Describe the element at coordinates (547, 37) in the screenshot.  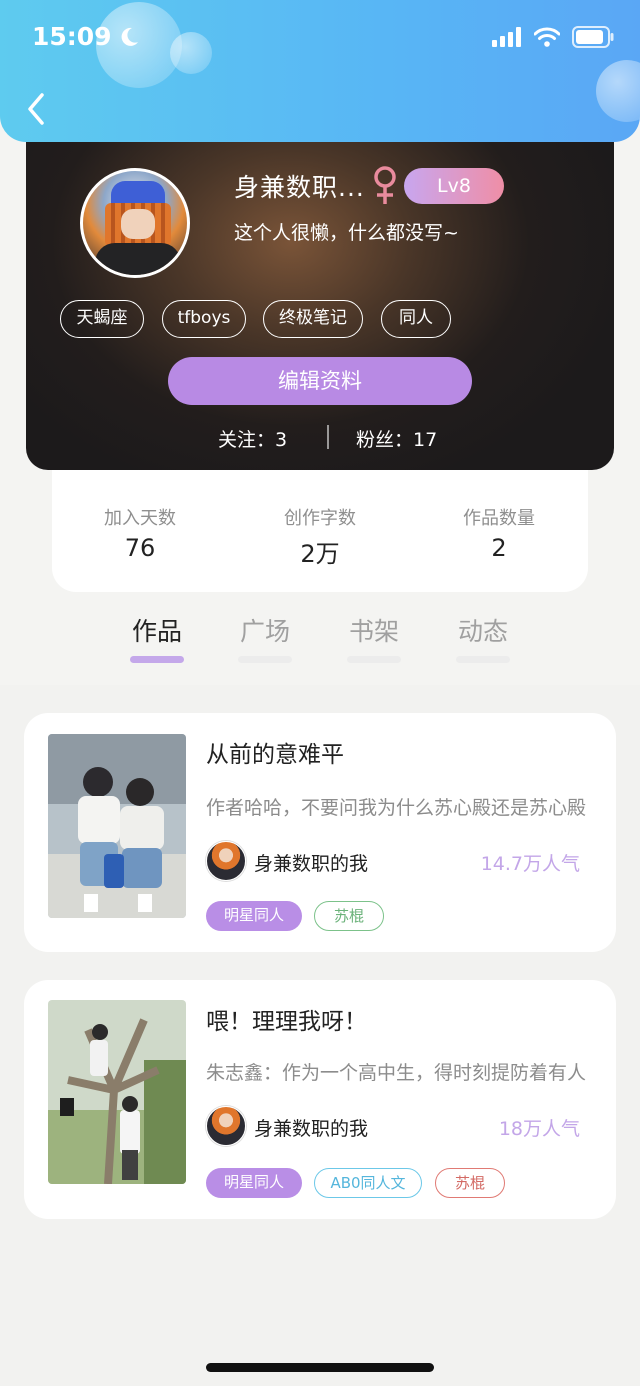
I see `wifi-icon` at that location.